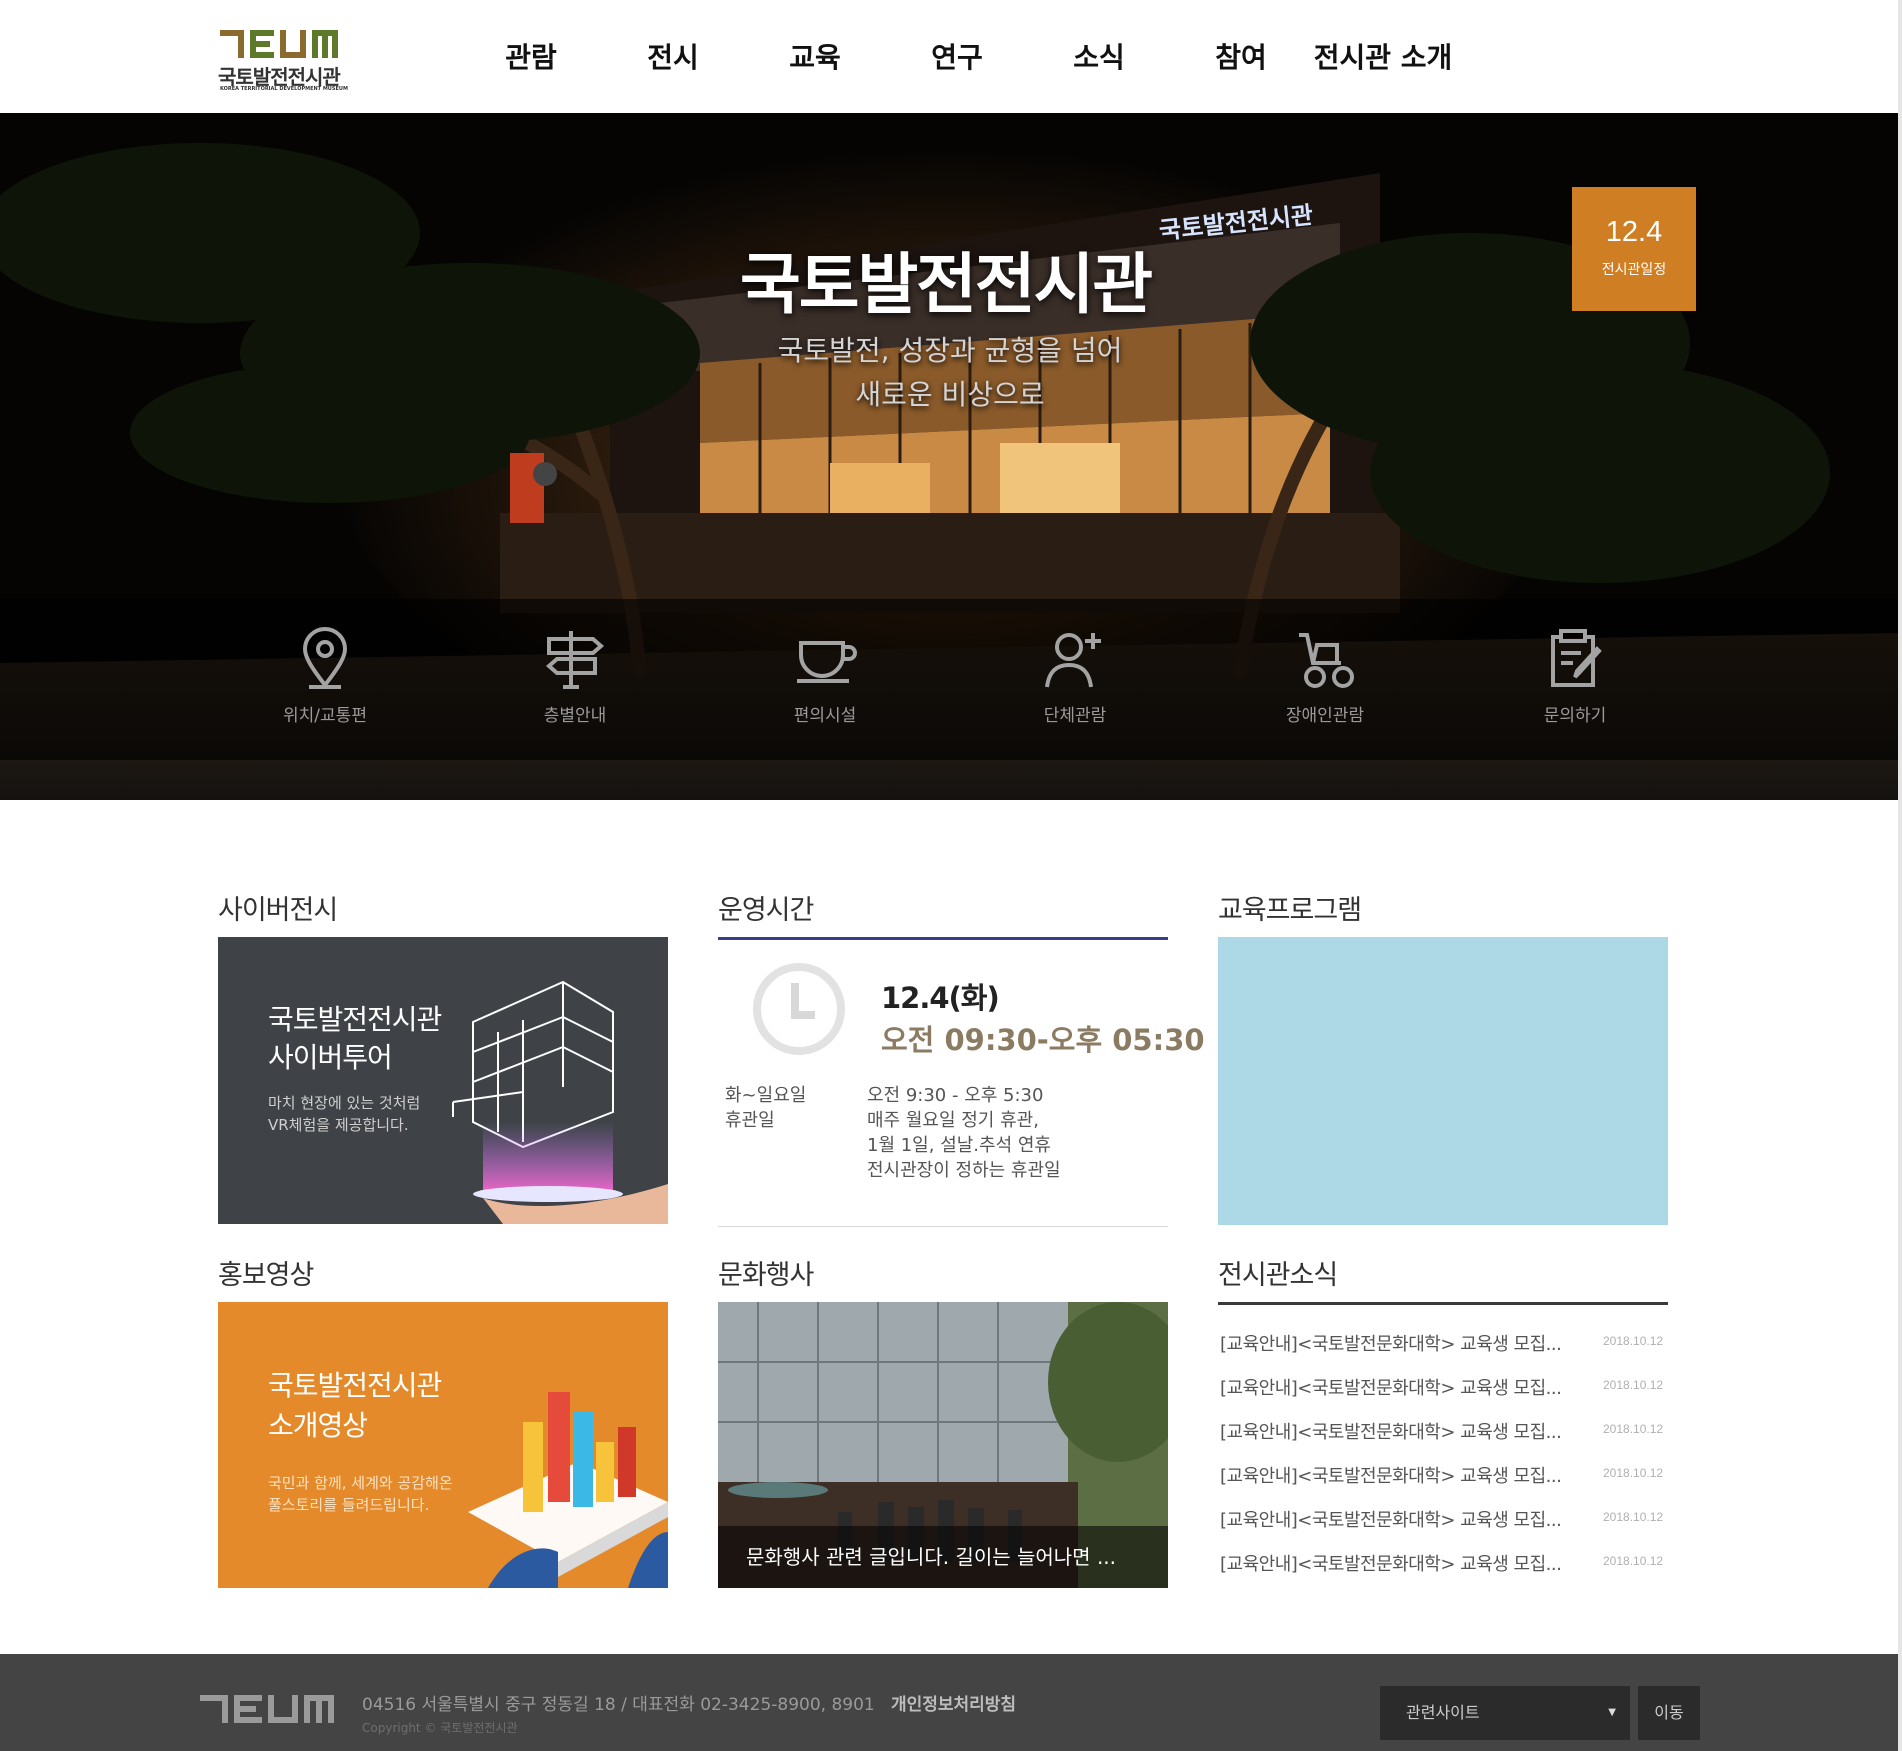  What do you see at coordinates (575, 660) in the screenshot?
I see `signpost-icon` at bounding box center [575, 660].